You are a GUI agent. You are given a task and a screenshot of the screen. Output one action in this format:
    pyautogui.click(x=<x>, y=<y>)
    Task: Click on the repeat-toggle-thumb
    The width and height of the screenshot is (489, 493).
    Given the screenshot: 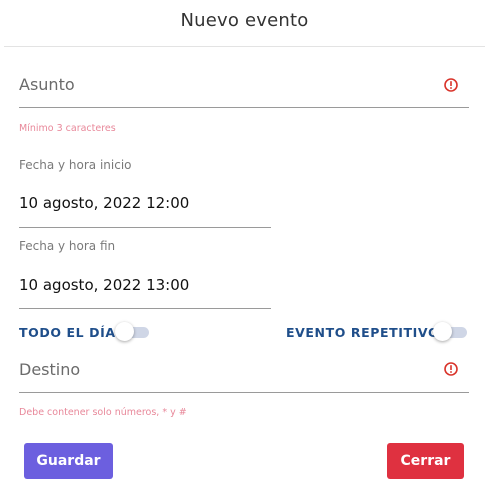 What is the action you would take?
    pyautogui.click(x=442, y=331)
    